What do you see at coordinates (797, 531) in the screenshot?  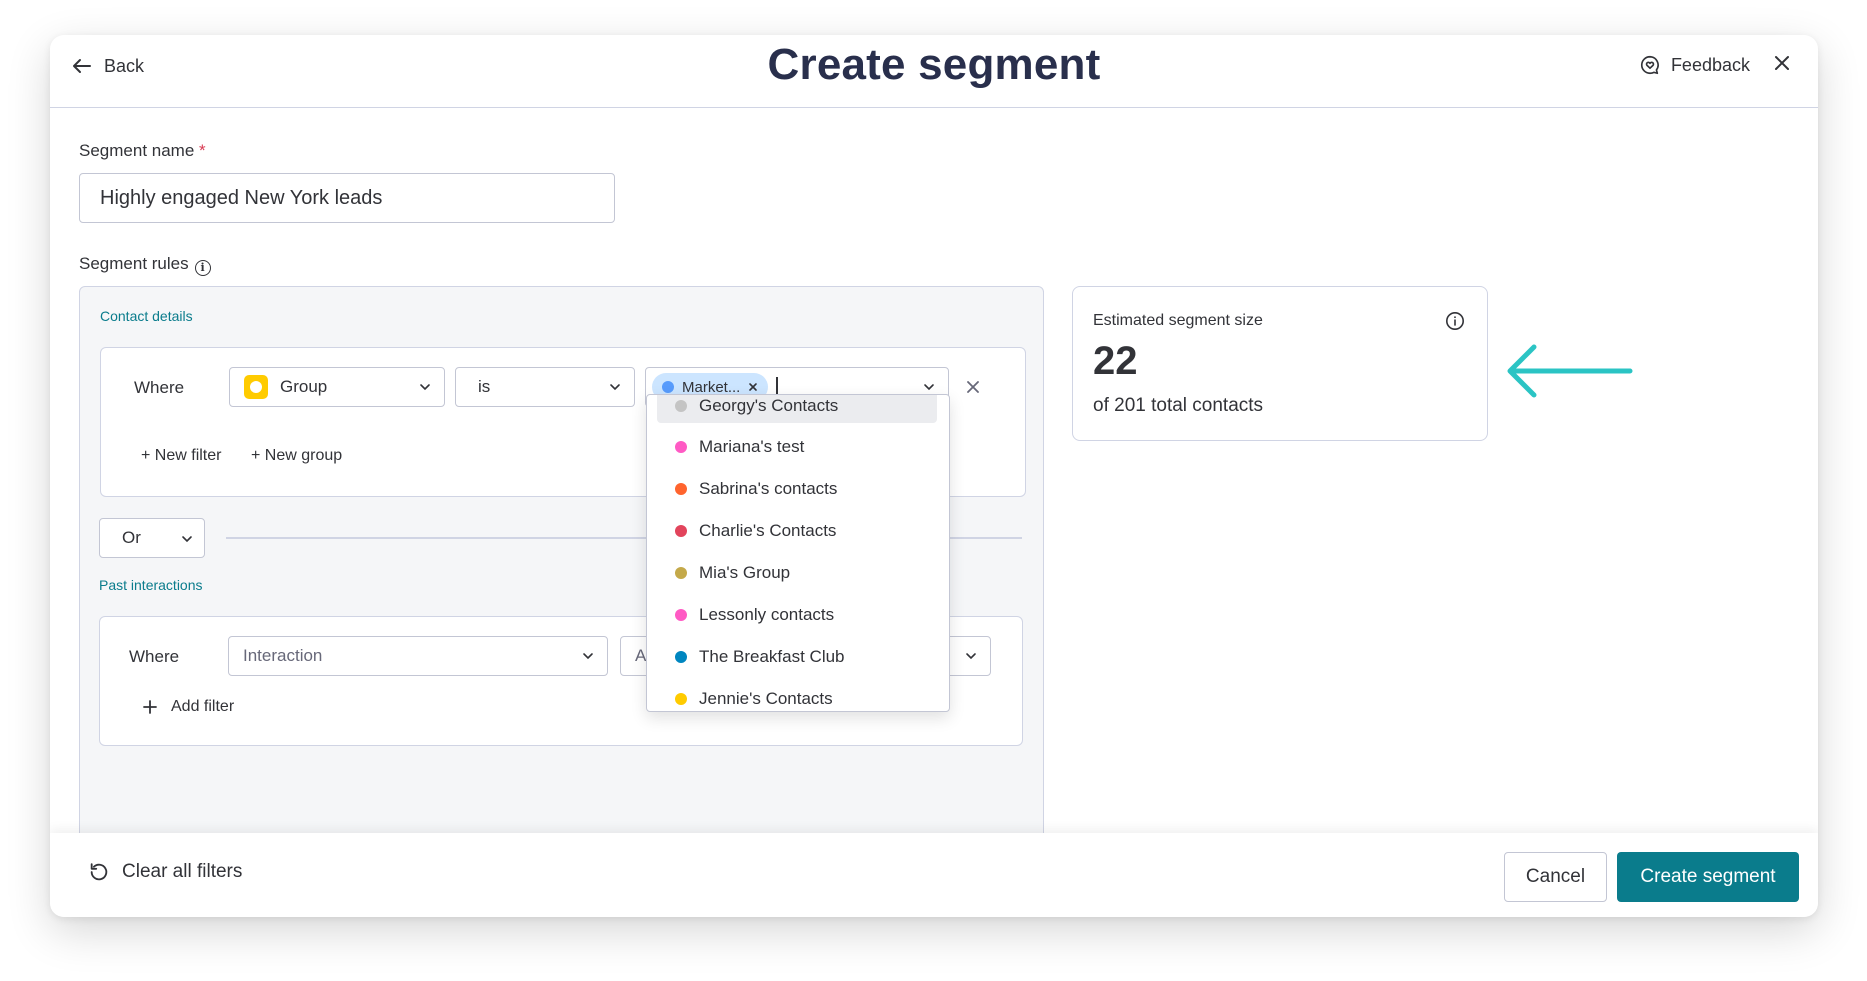 I see `dropdown-option: Charlie's Contacts` at bounding box center [797, 531].